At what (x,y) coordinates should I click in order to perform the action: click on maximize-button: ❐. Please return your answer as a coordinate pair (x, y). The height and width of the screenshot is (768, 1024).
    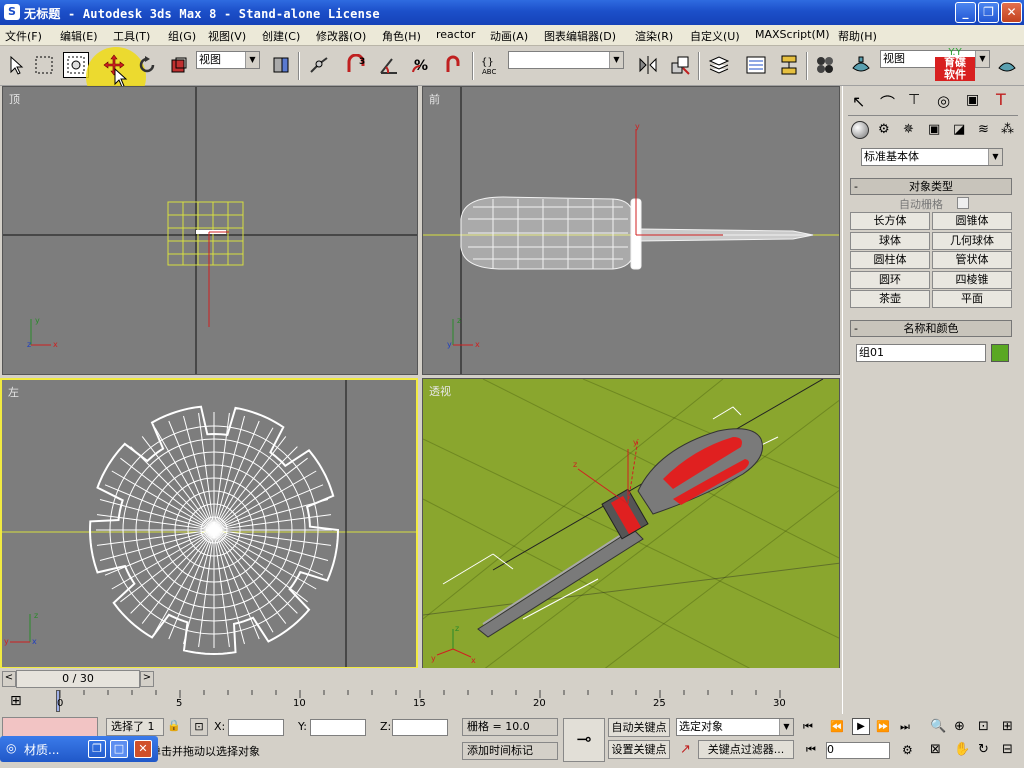
    Looking at the image, I should click on (988, 12).